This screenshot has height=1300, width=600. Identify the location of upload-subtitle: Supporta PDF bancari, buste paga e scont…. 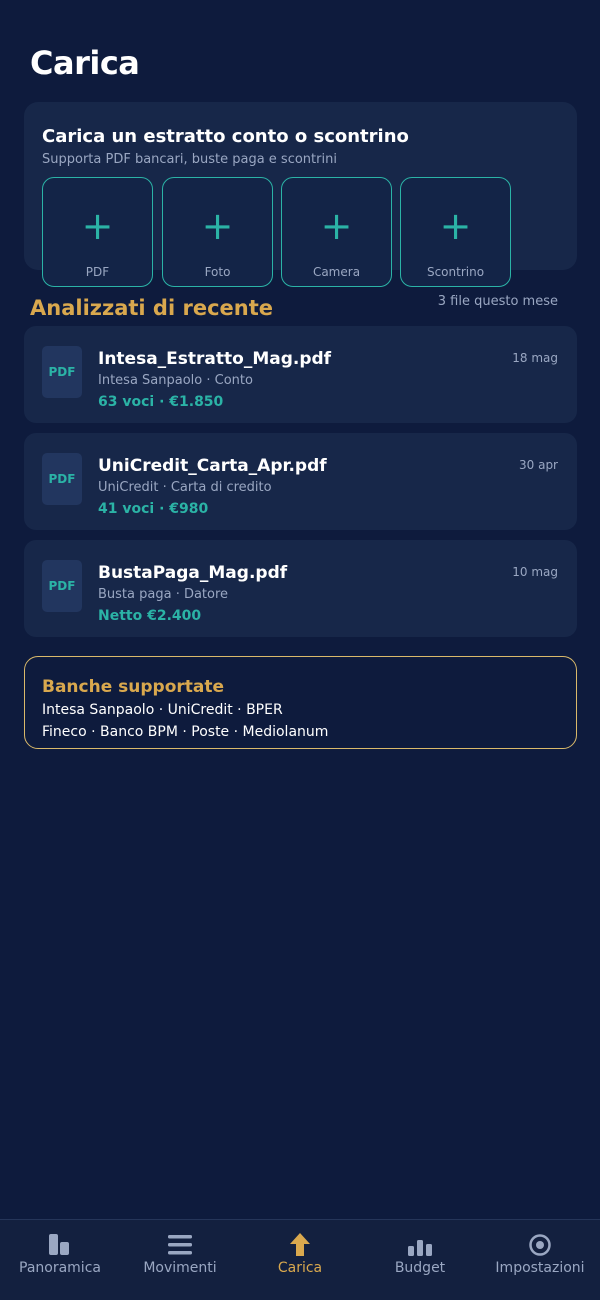
(189, 159).